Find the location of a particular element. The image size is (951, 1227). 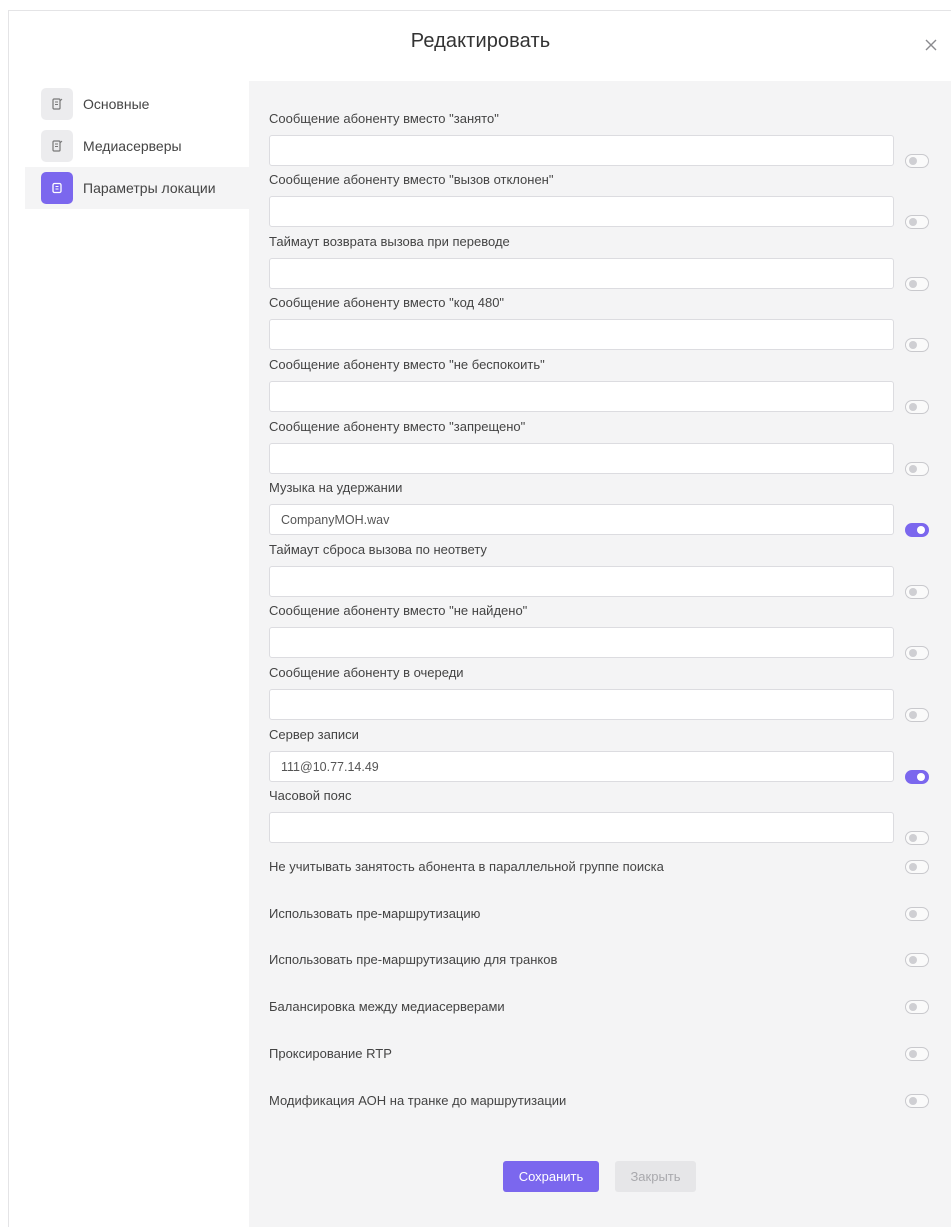

field-label: Сообщение абоненту вместо "не найдено" is located at coordinates (398, 610).